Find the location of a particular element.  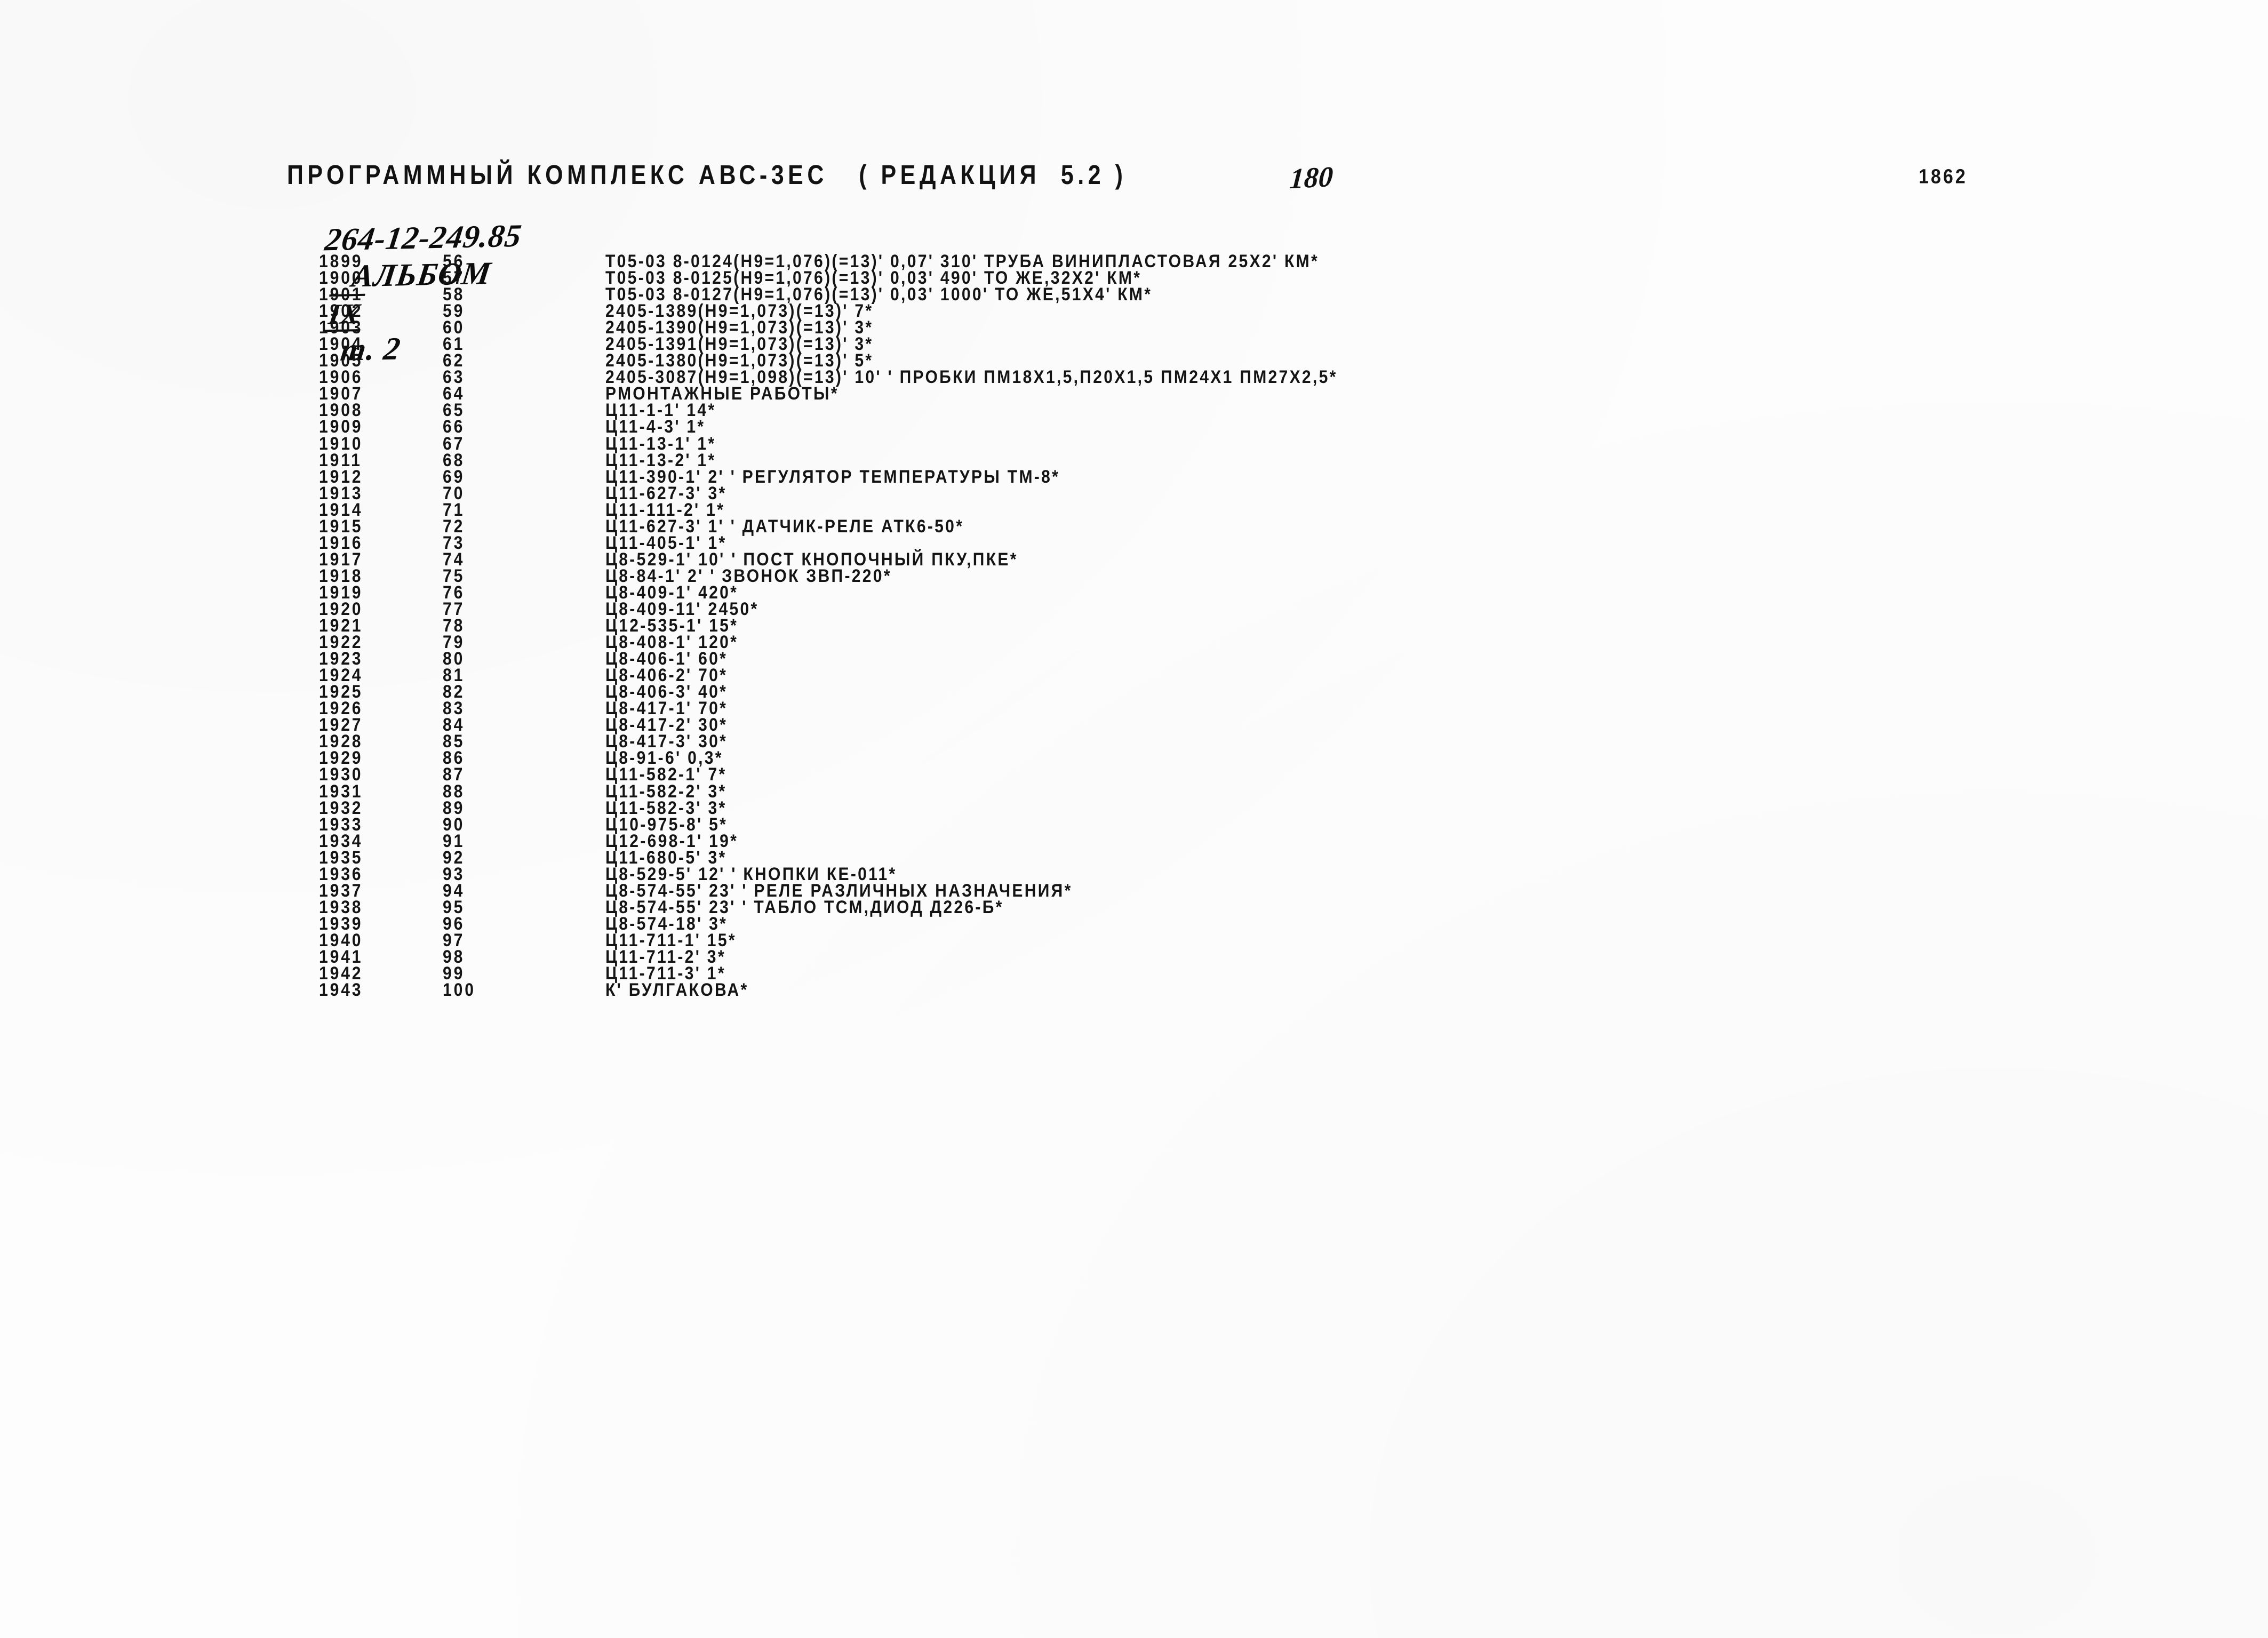

handwritten-page-number: 180 is located at coordinates (1311, 177).